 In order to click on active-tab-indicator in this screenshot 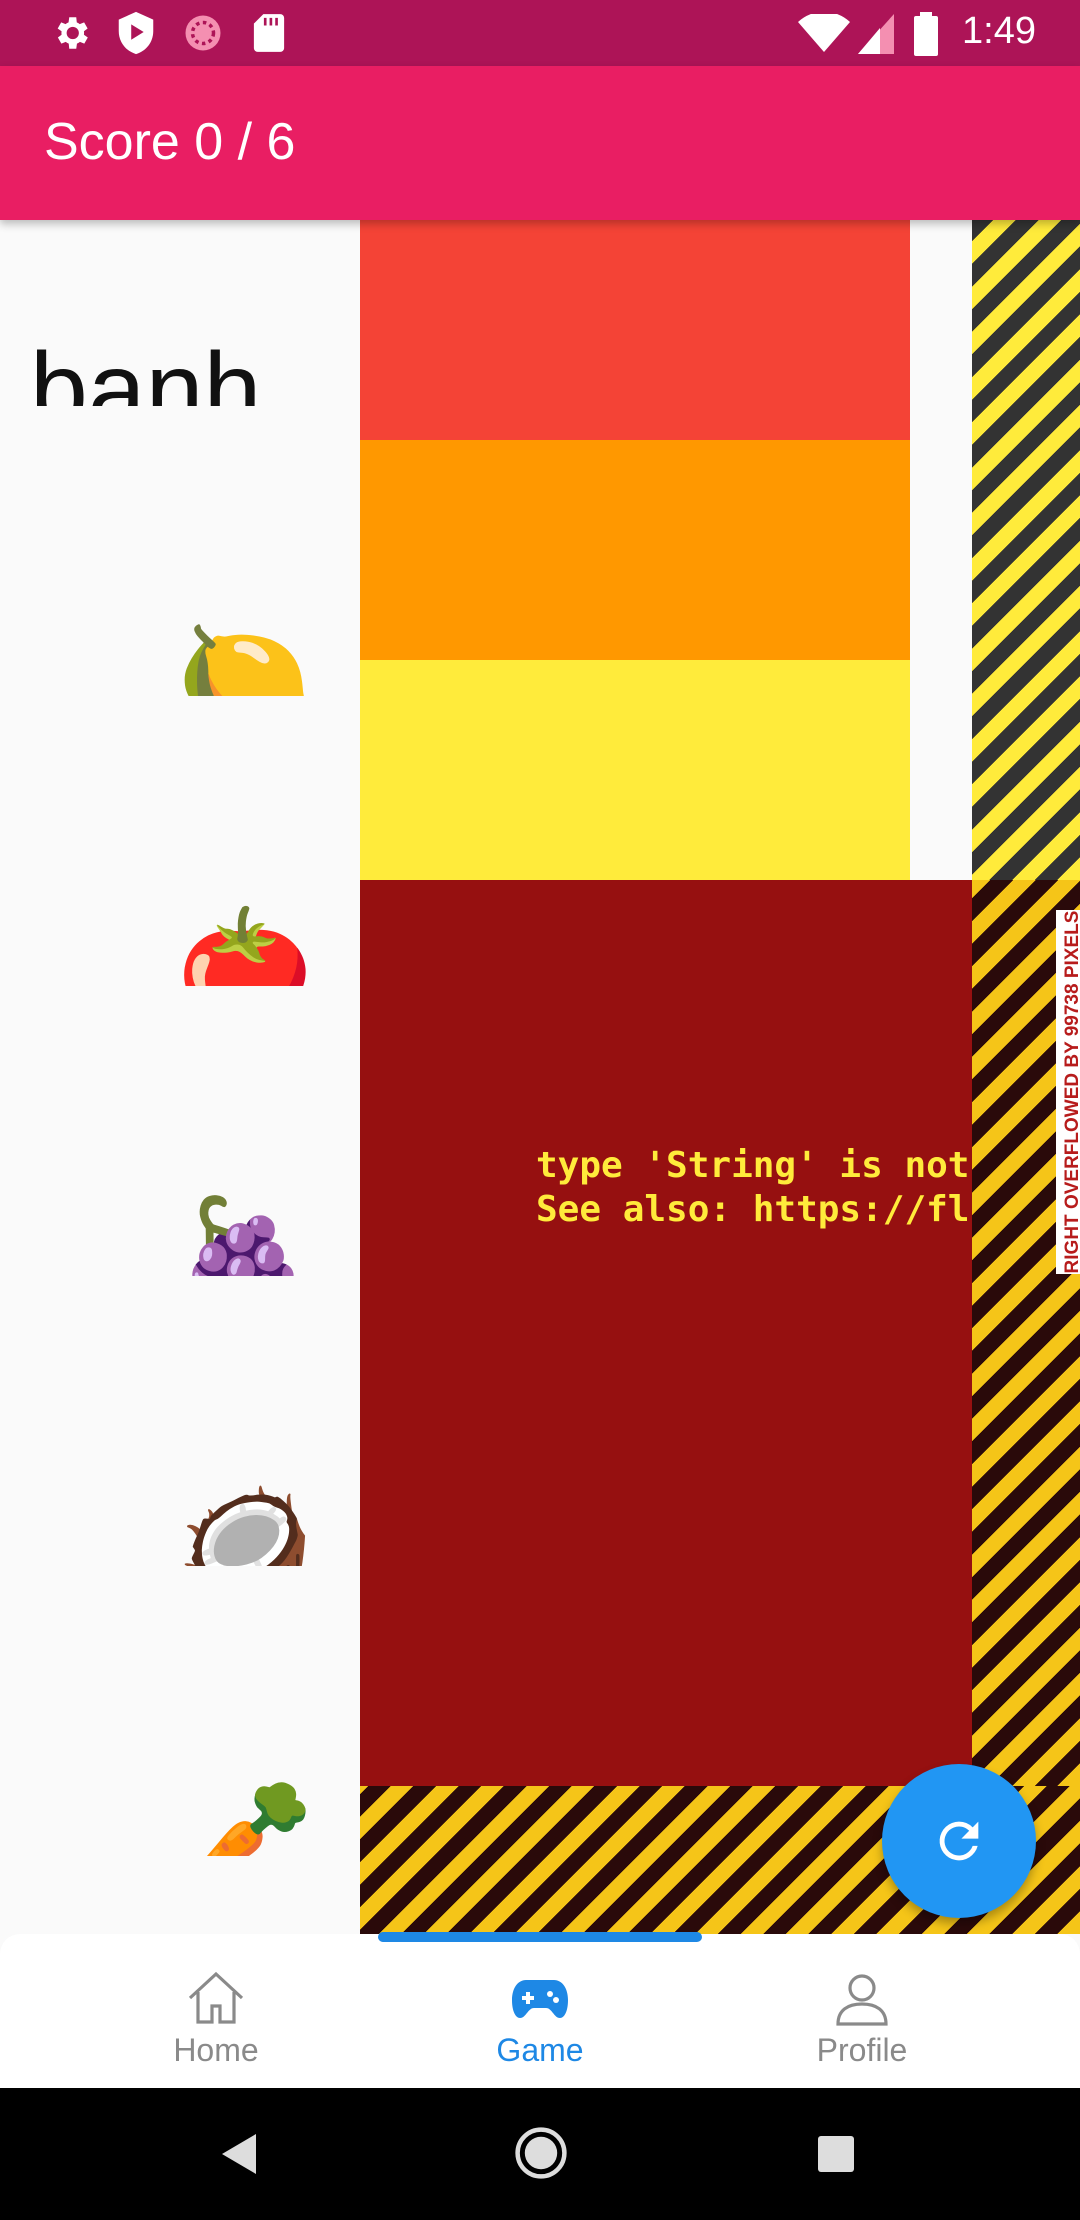, I will do `click(540, 1937)`.